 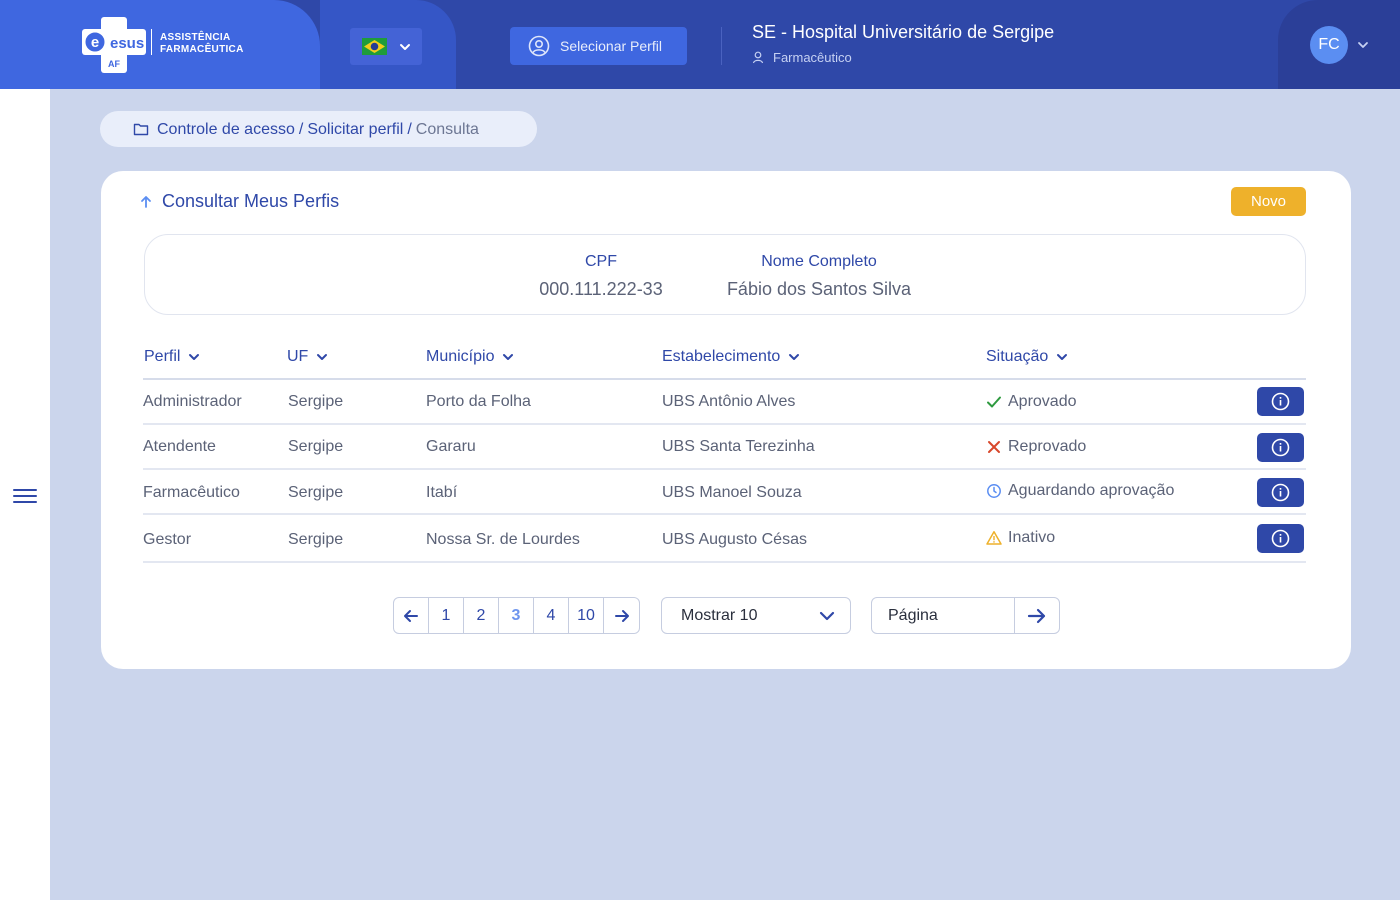 What do you see at coordinates (819, 261) in the screenshot?
I see `full-name-label: Nome Completo` at bounding box center [819, 261].